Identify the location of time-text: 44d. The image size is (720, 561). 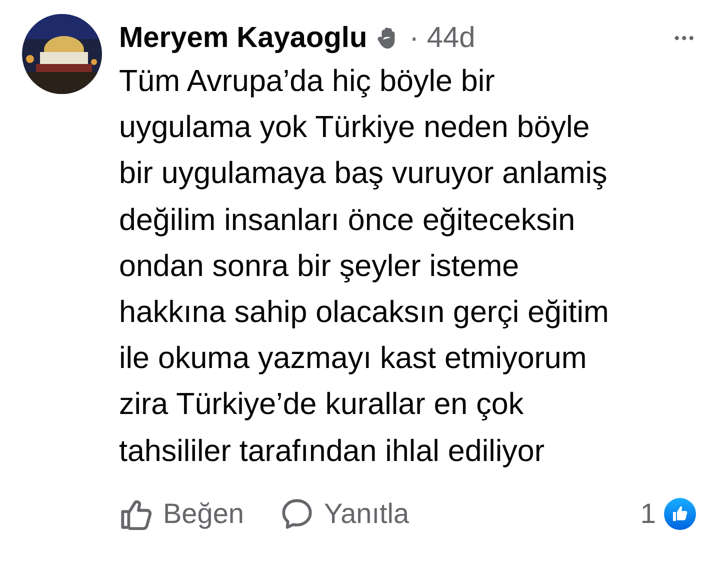
(451, 38).